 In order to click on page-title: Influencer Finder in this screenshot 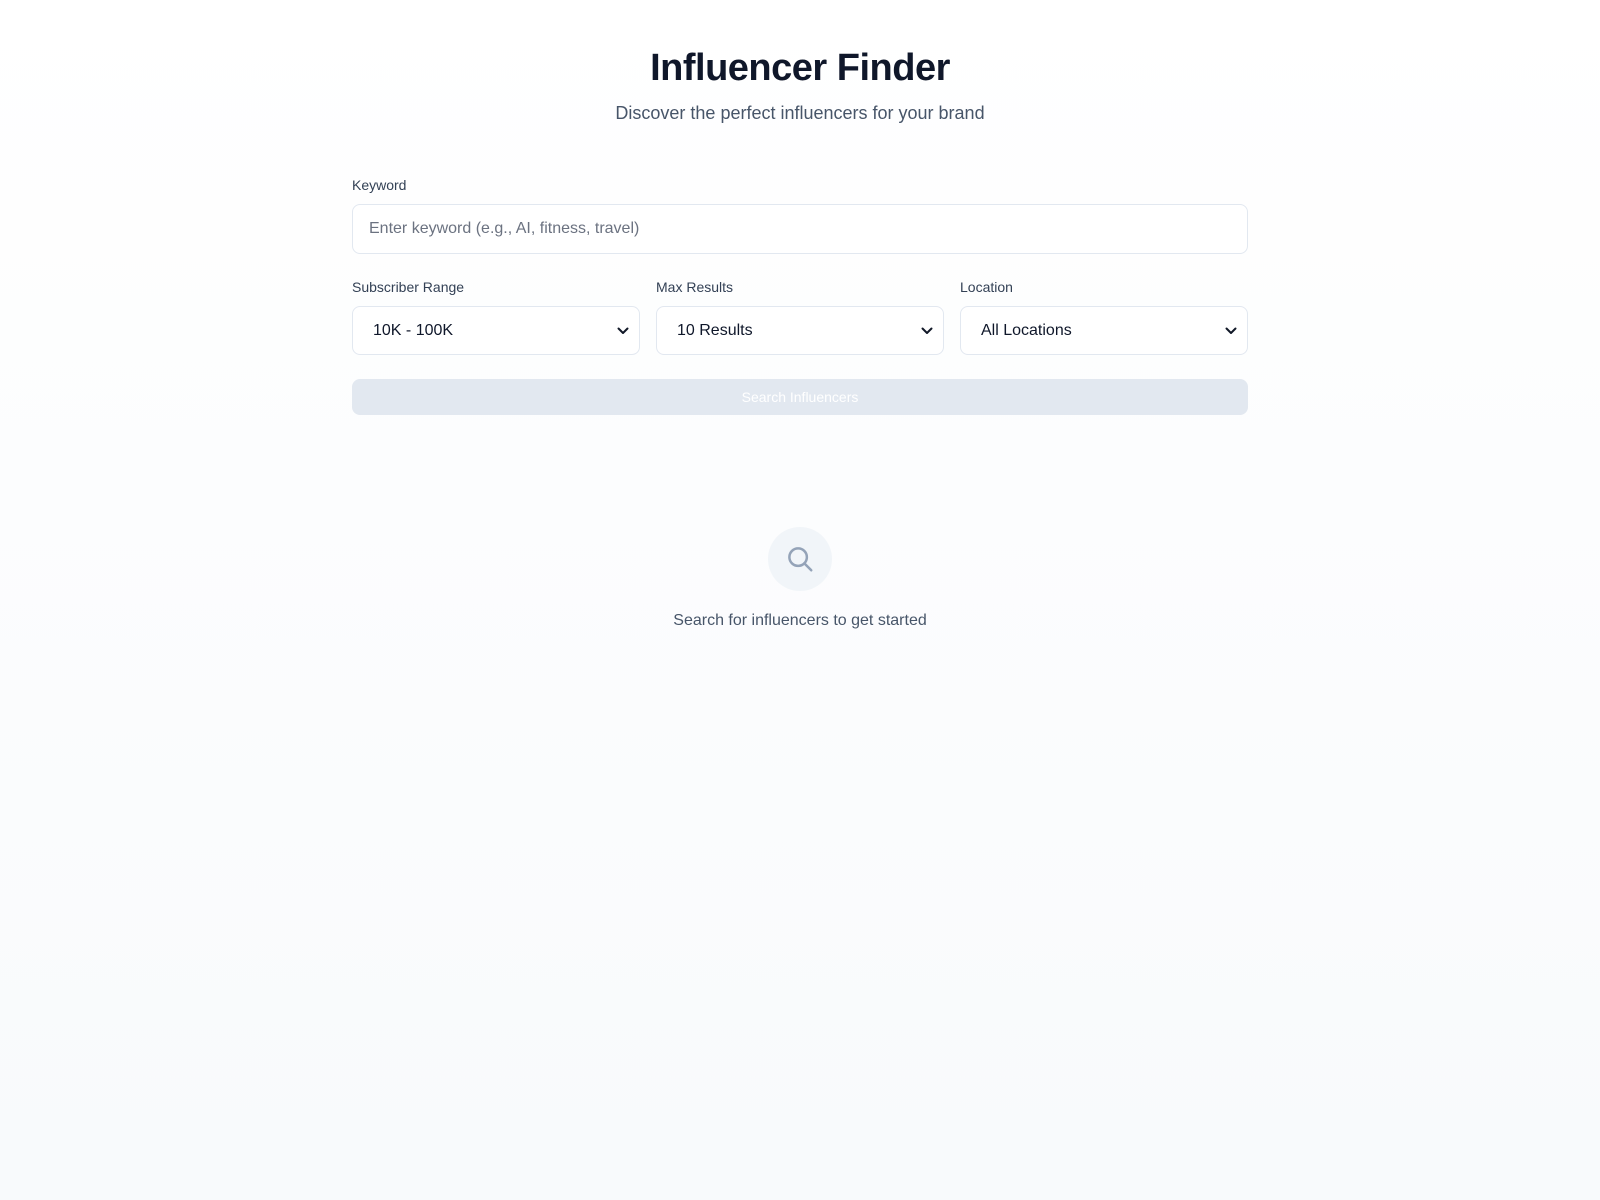, I will do `click(800, 68)`.